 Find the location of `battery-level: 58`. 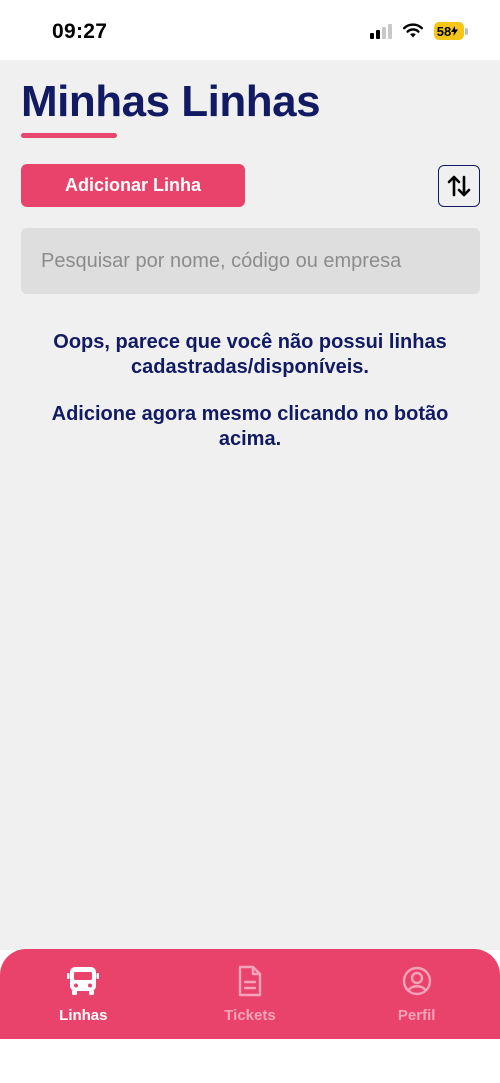

battery-level: 58 is located at coordinates (444, 31).